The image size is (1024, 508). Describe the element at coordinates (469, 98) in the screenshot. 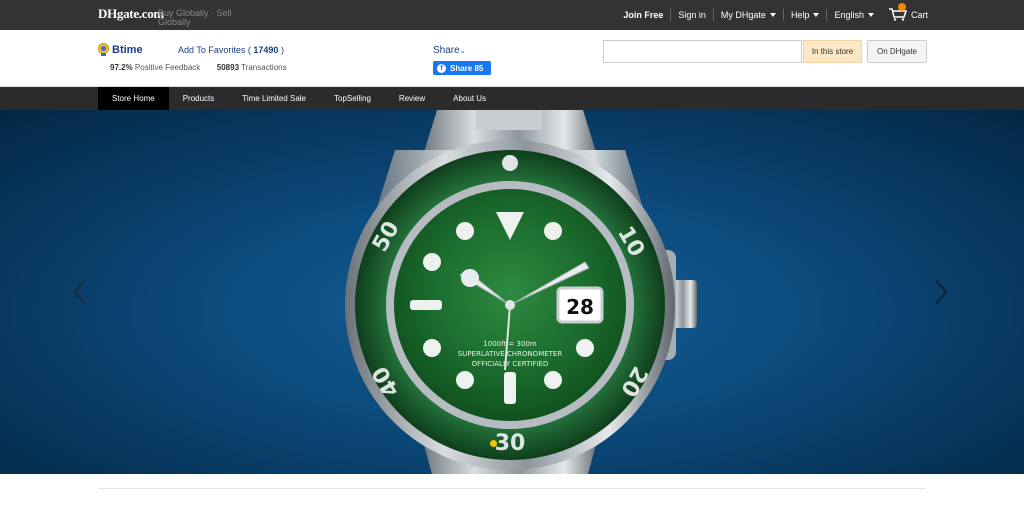

I see `nav-about-us: About Us` at that location.